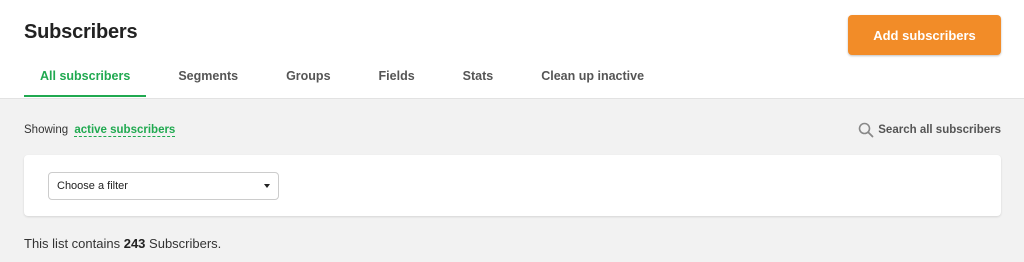  Describe the element at coordinates (308, 76) in the screenshot. I see `tab-groups: Groups` at that location.